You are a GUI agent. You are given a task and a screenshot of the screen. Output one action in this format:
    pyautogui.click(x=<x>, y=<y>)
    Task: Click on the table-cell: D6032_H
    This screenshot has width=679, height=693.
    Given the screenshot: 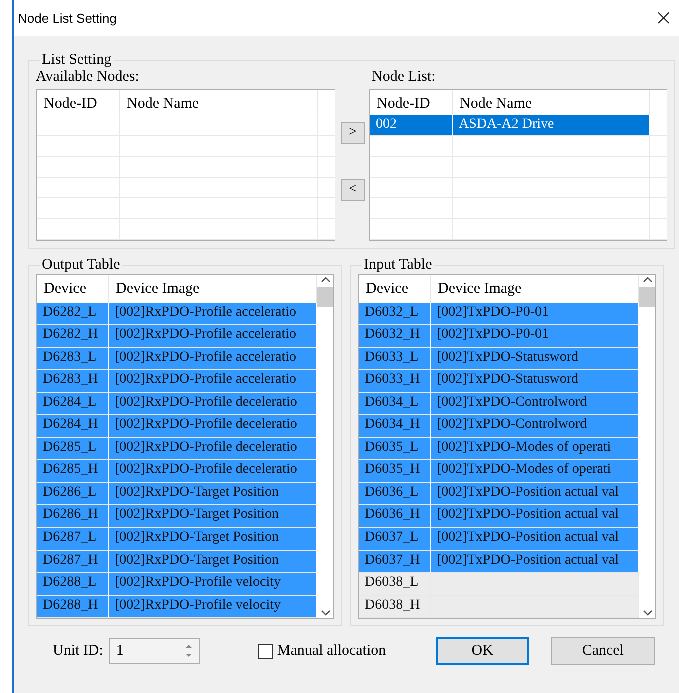 What is the action you would take?
    pyautogui.click(x=395, y=336)
    